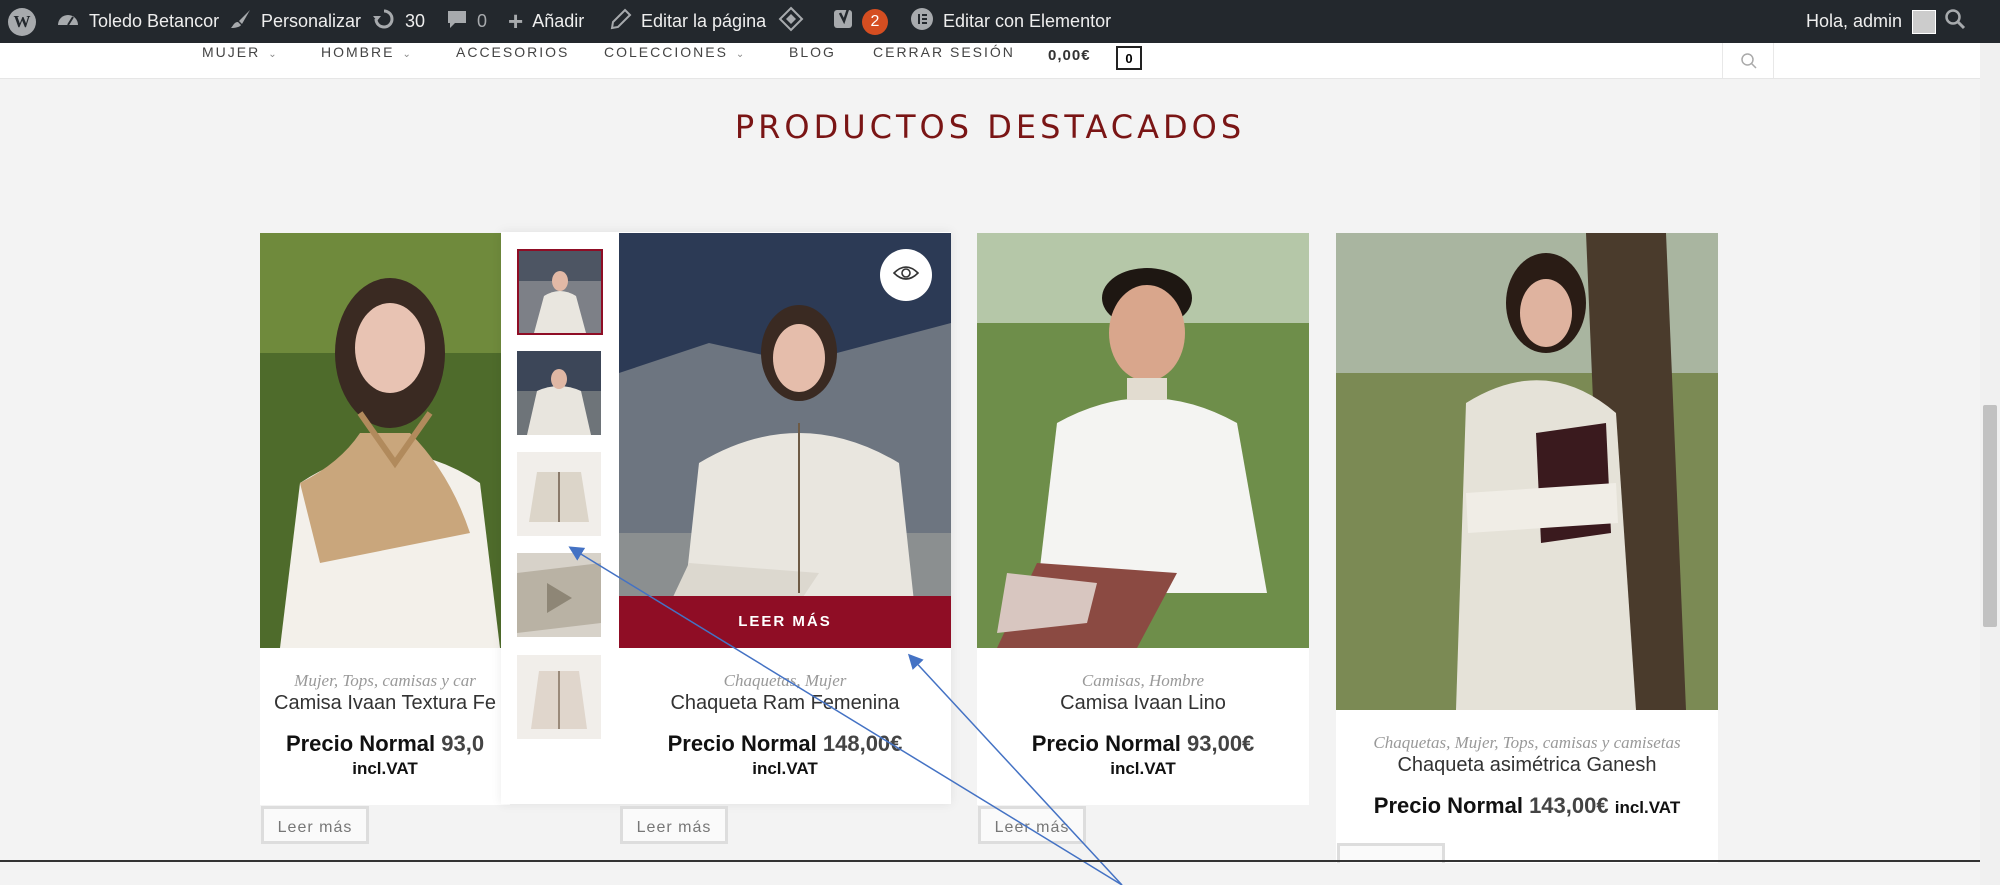  Describe the element at coordinates (990, 861) in the screenshot. I see `divider` at that location.